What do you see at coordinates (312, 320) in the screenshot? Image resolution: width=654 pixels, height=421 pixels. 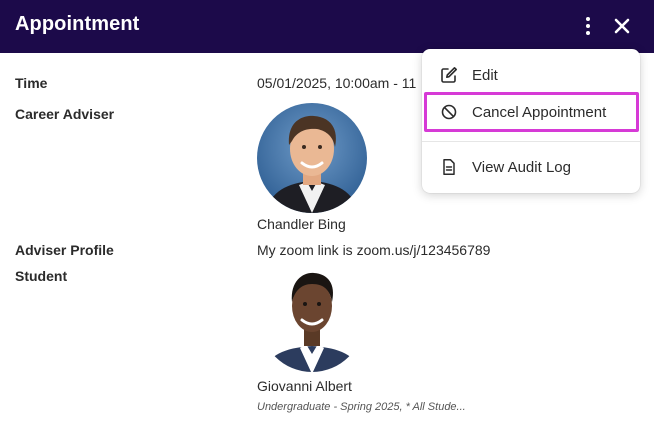 I see `student-avatar` at bounding box center [312, 320].